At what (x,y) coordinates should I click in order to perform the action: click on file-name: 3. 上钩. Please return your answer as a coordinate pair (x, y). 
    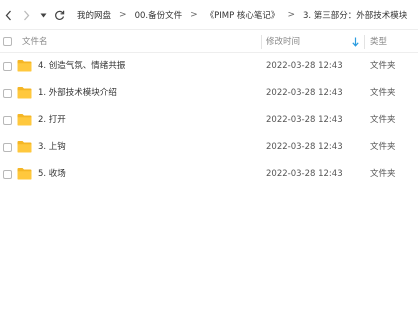
    Looking at the image, I should click on (52, 147).